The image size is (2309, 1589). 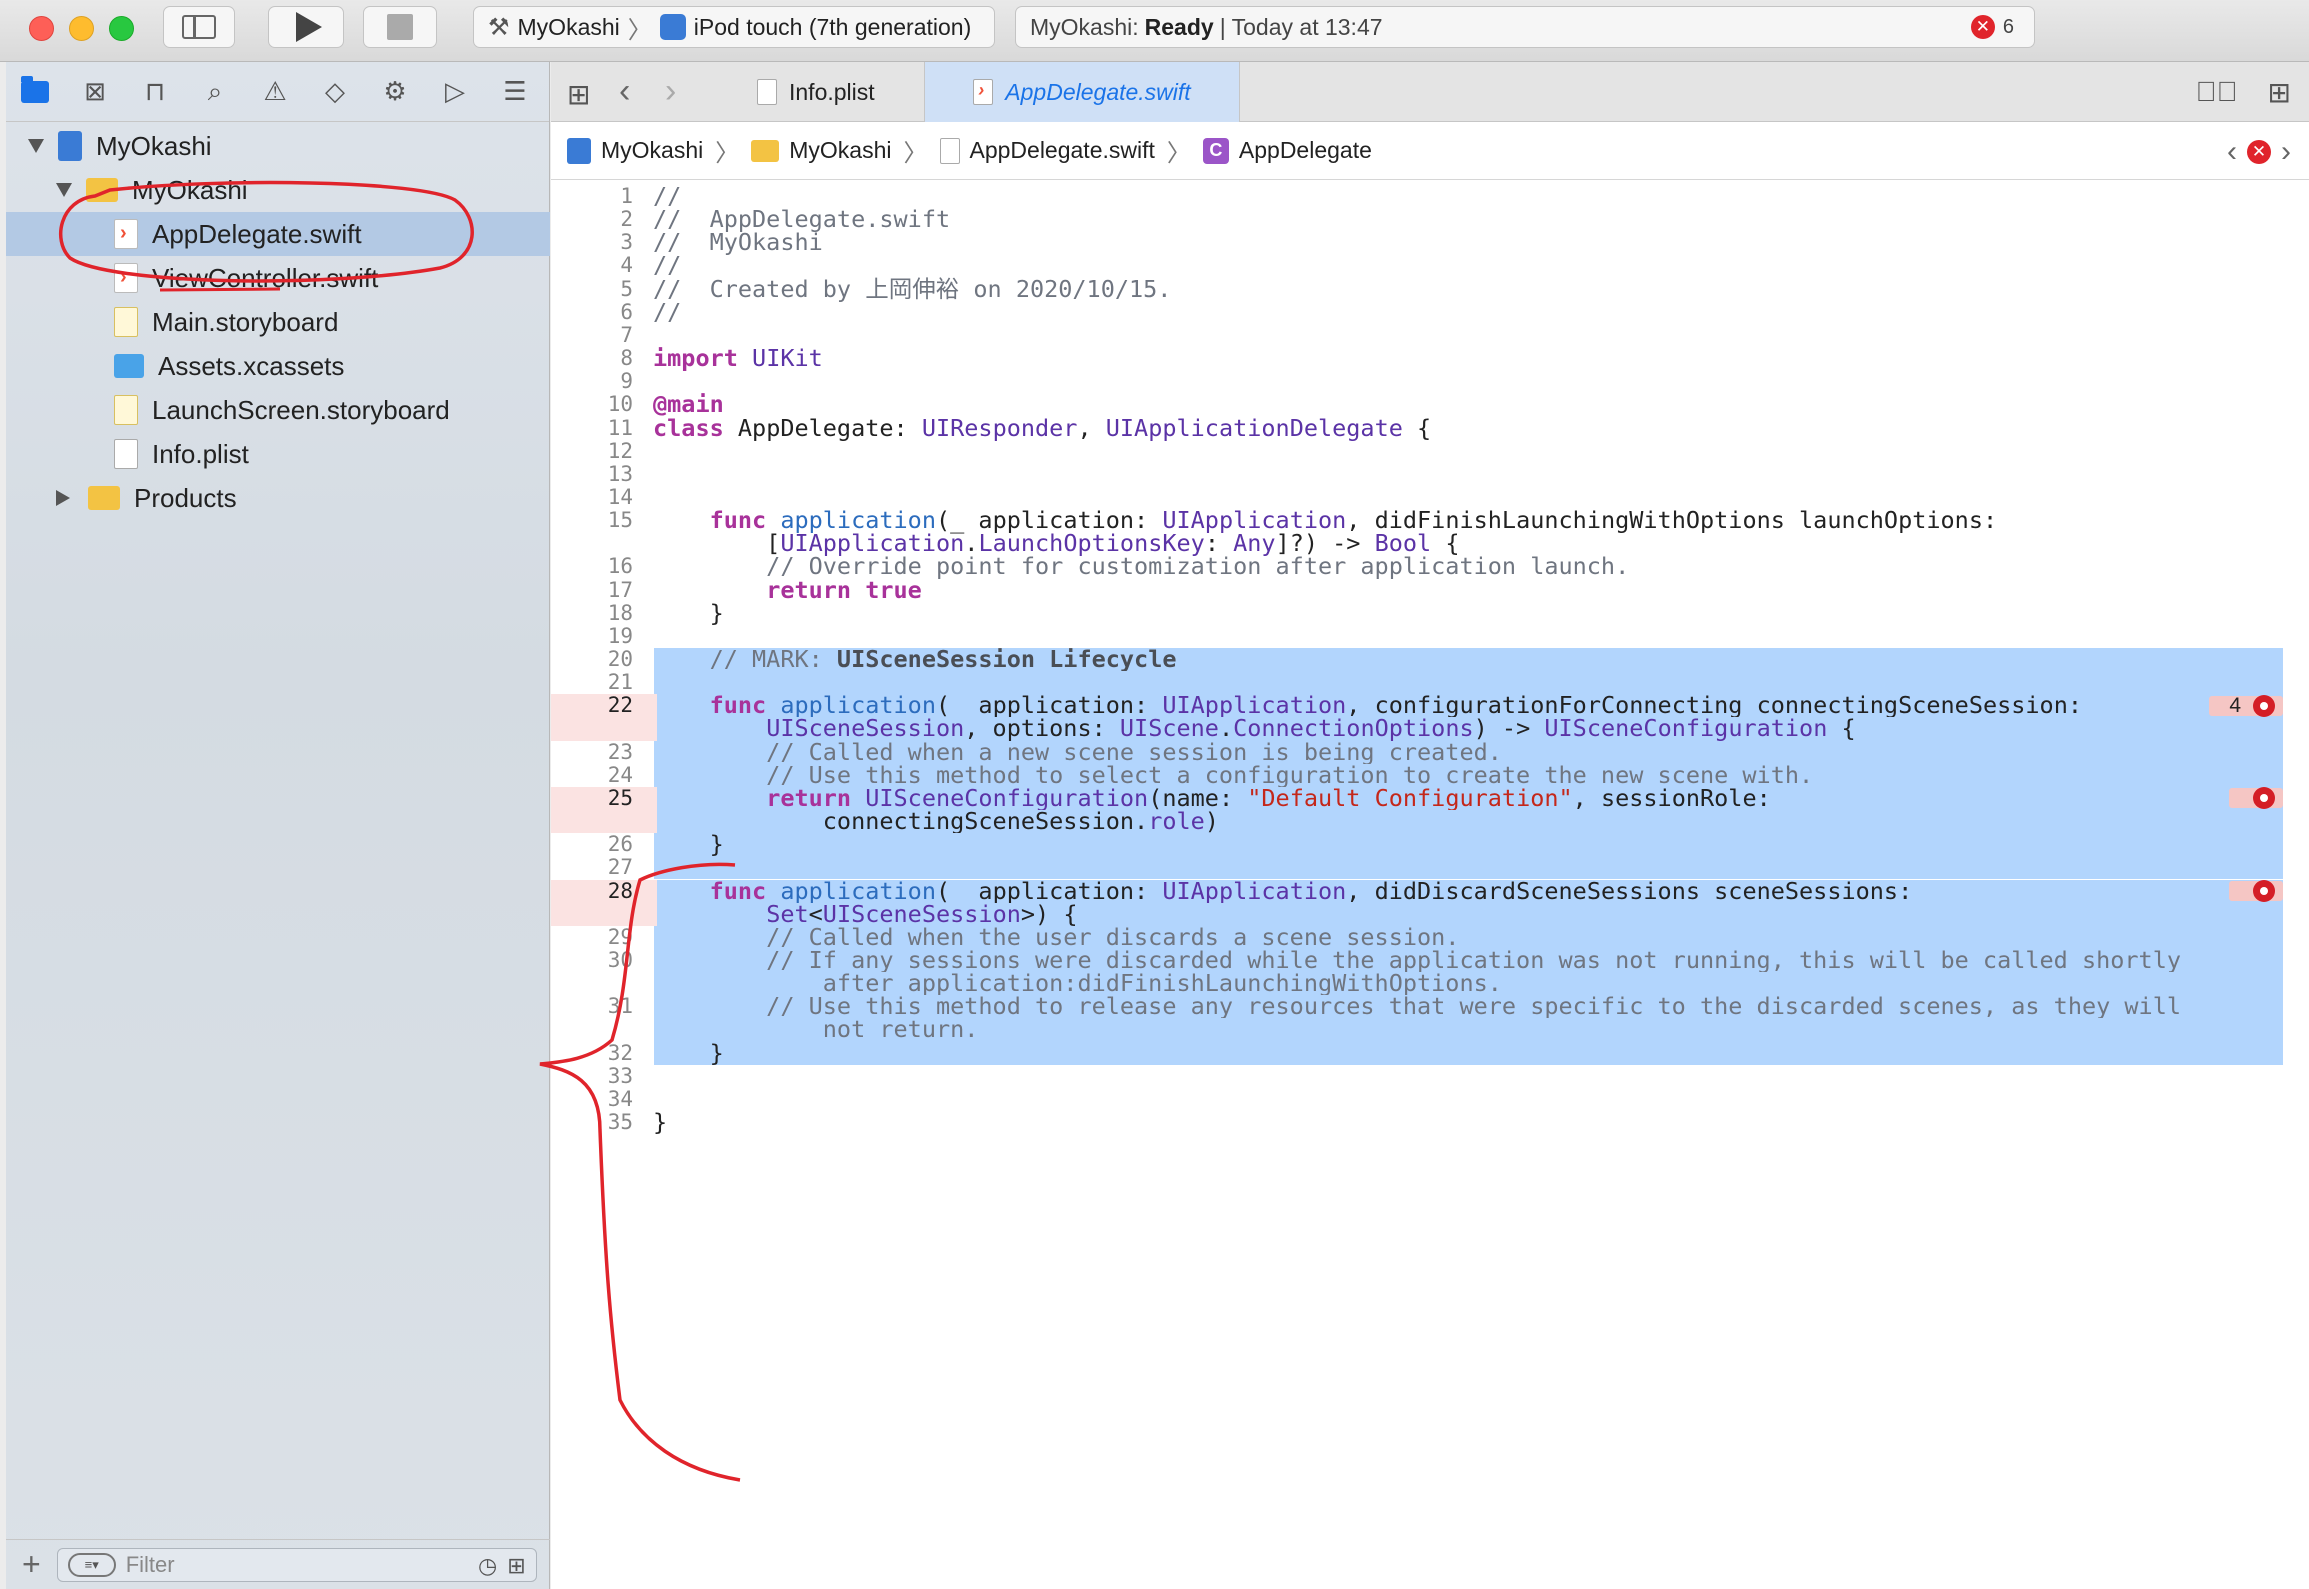 I want to click on code-line: 8 import UIKit, so click(x=1430, y=358).